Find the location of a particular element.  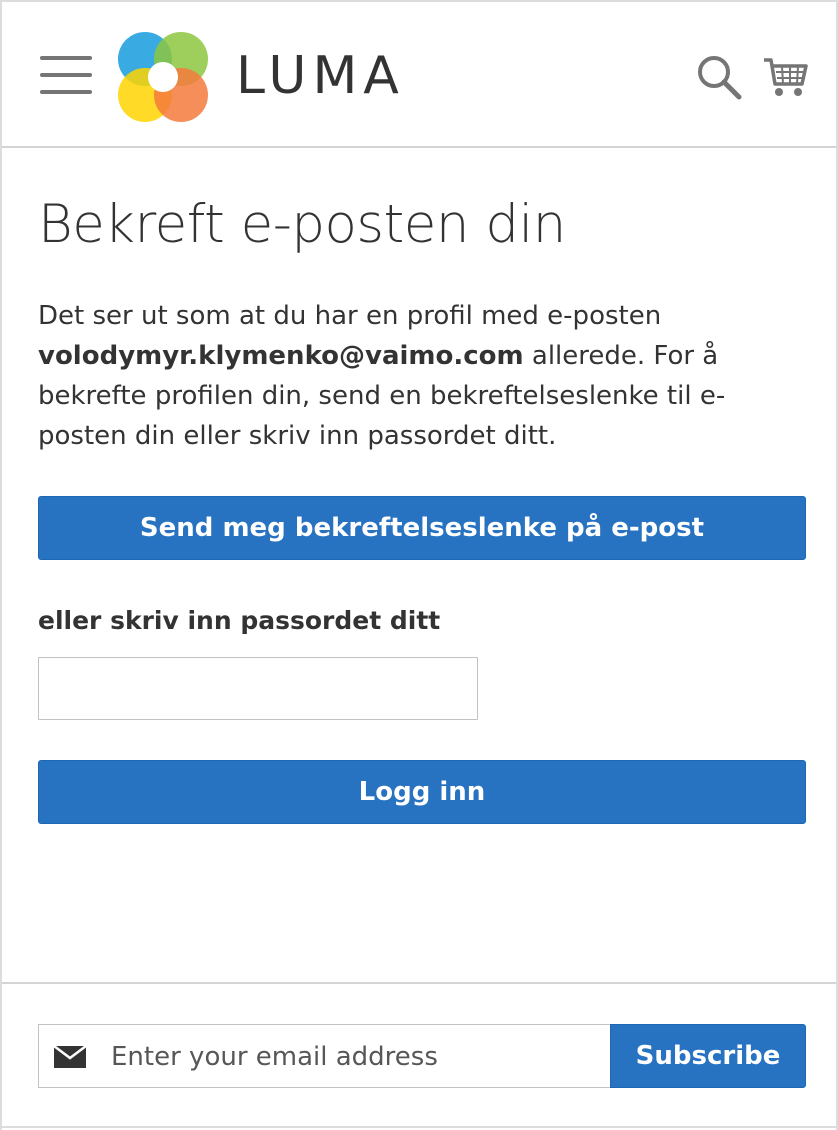

newsletter-form: Enter your email address Subscribe is located at coordinates (422, 1056).